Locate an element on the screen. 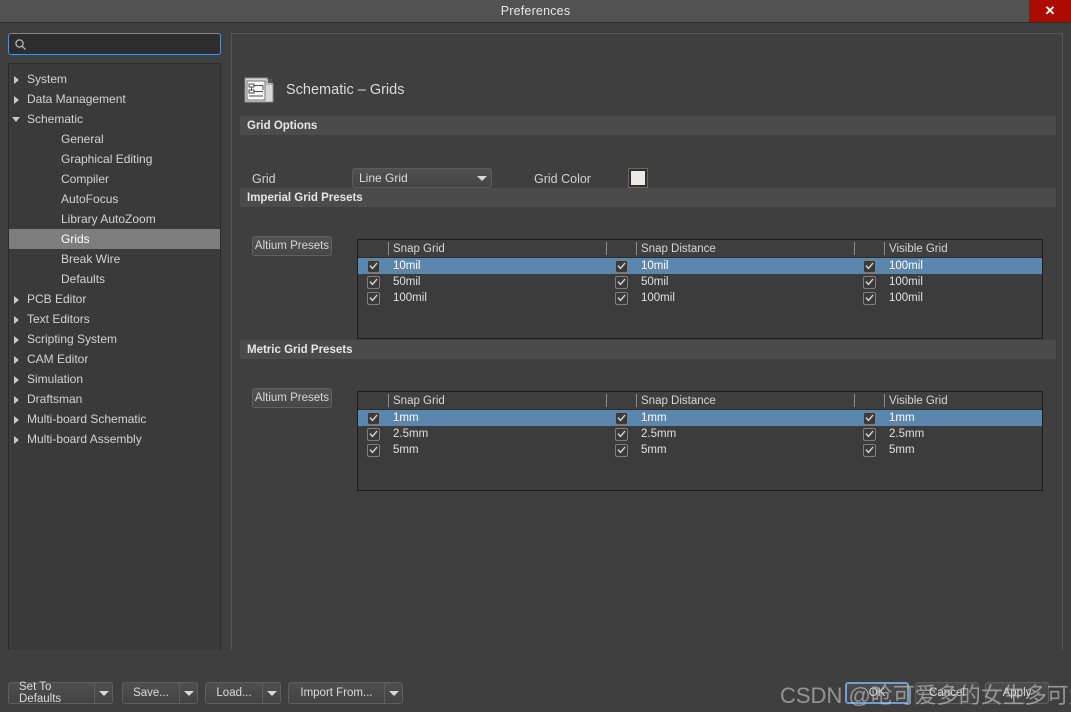 This screenshot has height=712, width=1071. row-checkbox-cell is located at coordinates (373, 298).